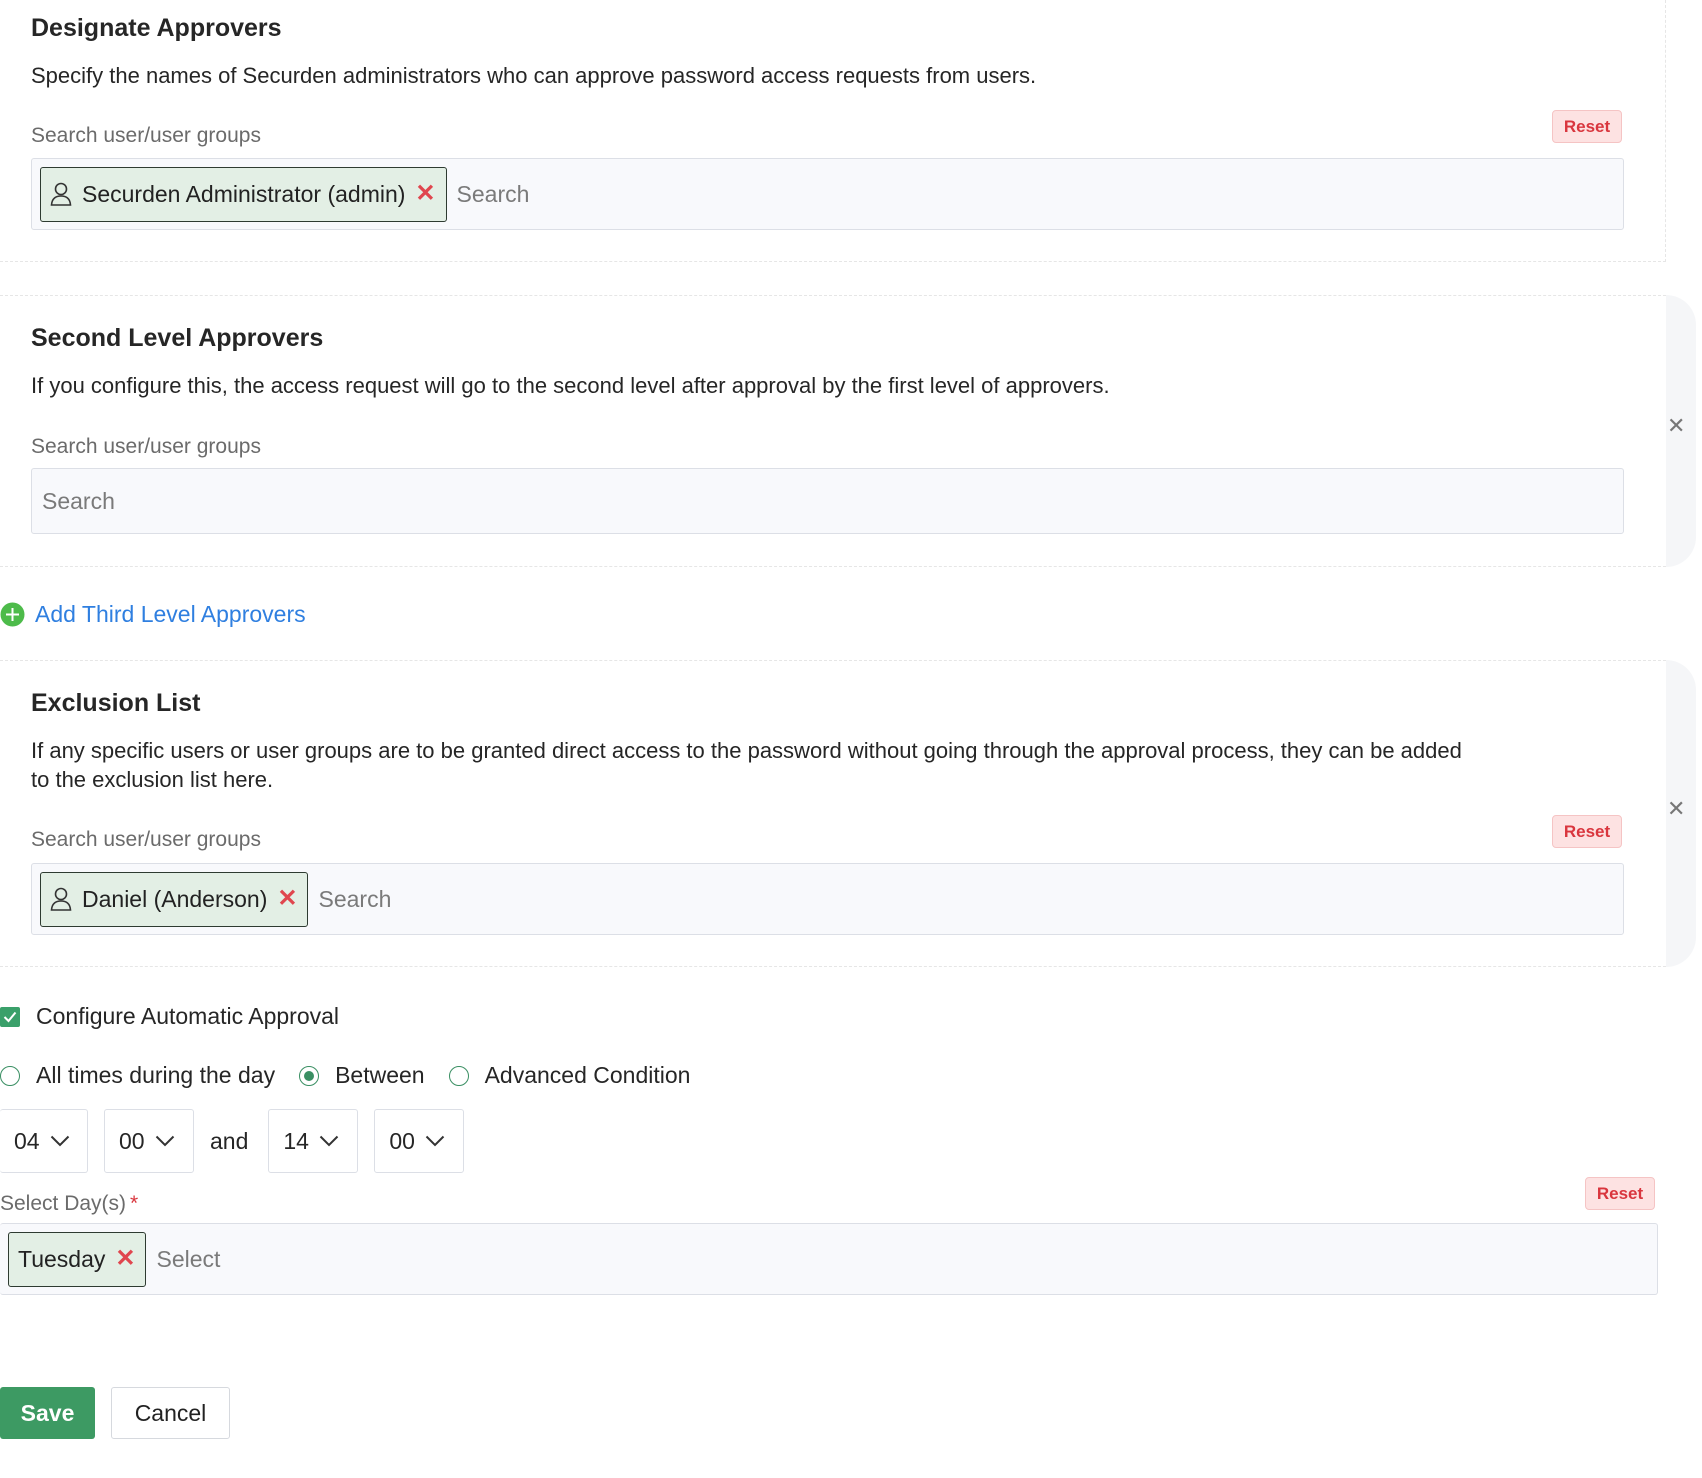 The height and width of the screenshot is (1478, 1702). I want to click on radio-label: All times during the day, so click(156, 1075).